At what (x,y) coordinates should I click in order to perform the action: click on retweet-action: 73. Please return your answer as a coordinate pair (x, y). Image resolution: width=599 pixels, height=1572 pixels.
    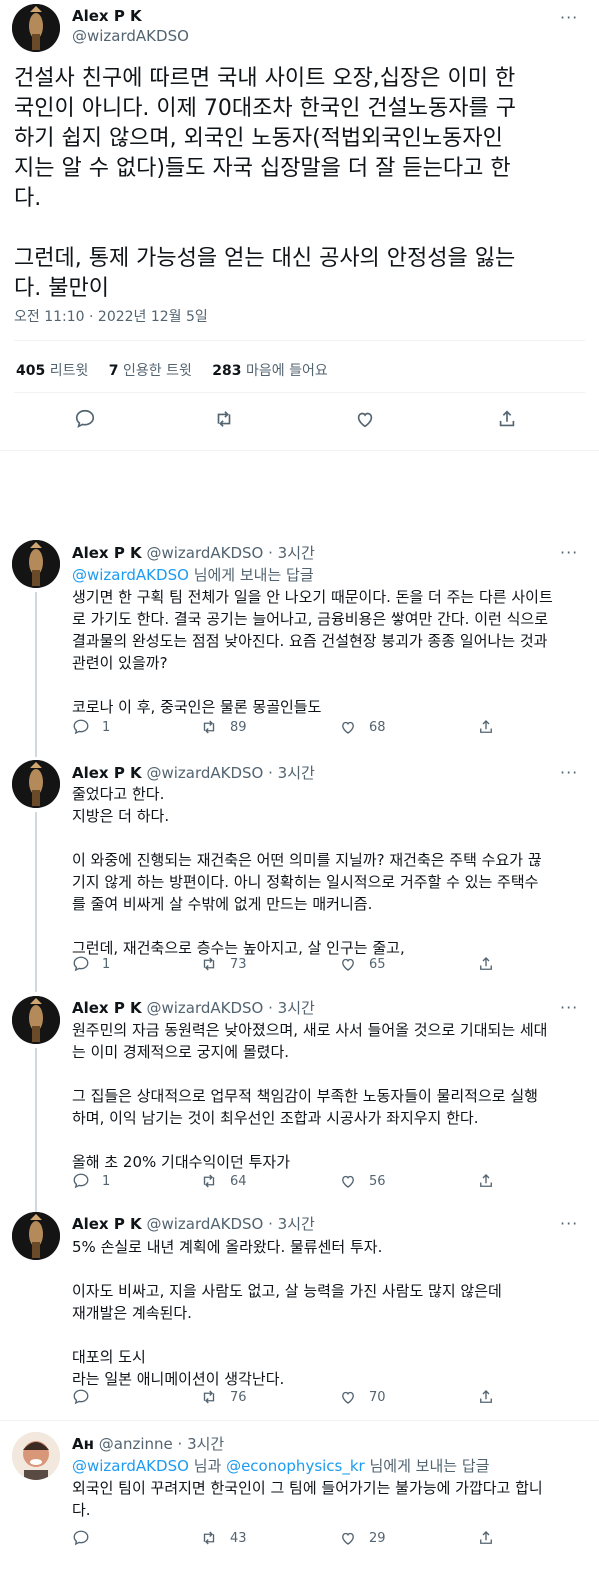
    Looking at the image, I should click on (223, 964).